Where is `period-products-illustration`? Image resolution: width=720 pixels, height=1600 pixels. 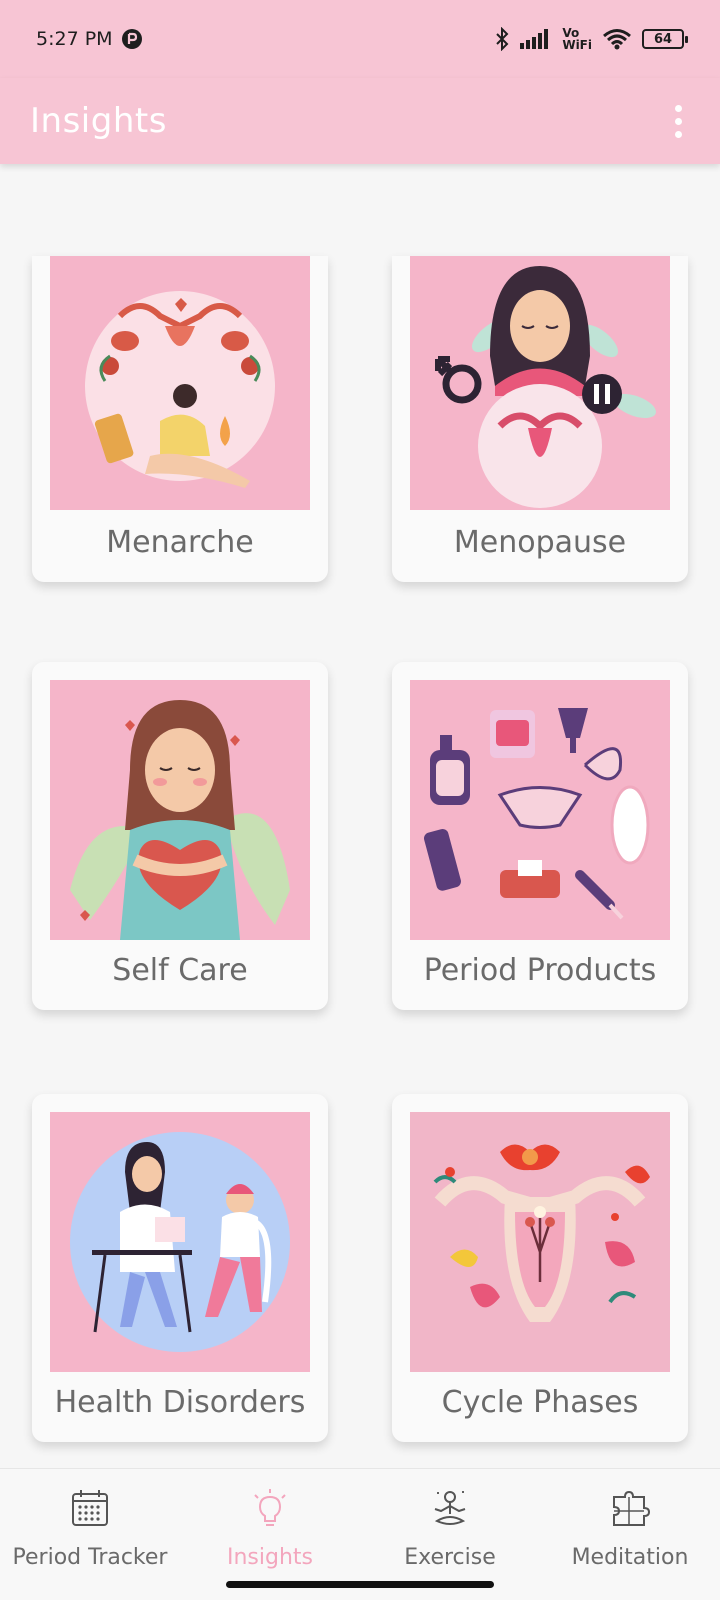 period-products-illustration is located at coordinates (540, 810).